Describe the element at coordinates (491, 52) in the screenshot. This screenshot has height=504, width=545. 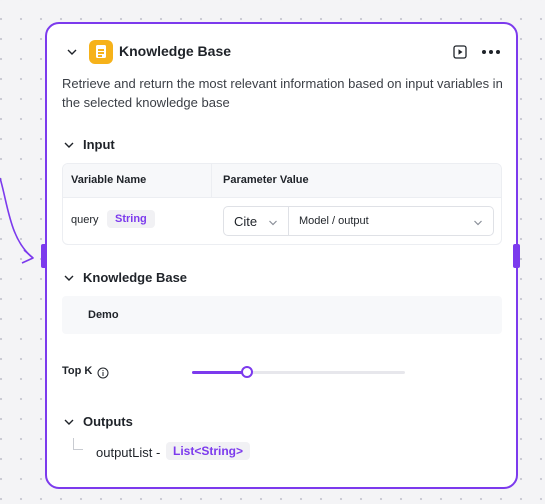
I see `more-icon` at that location.